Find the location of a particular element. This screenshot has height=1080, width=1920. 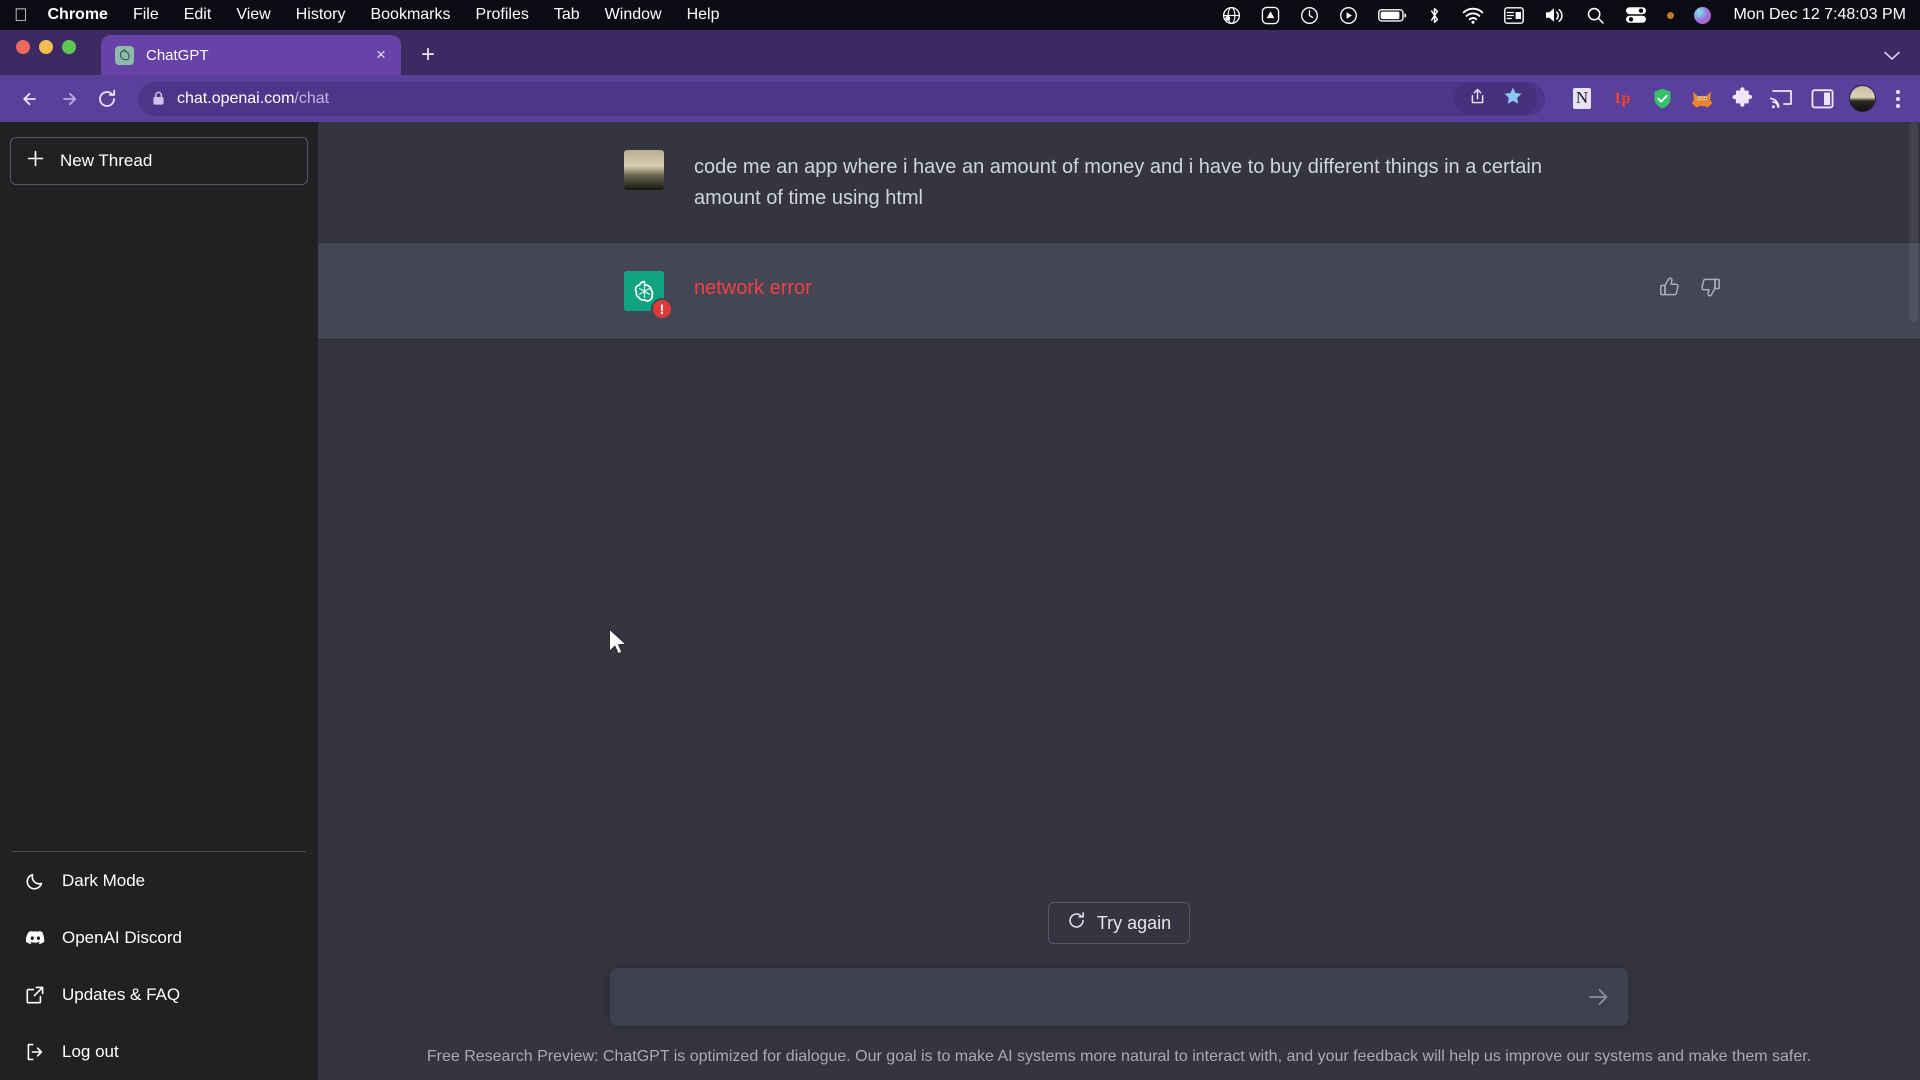

sidebar-item-openai-discord: OpenAI Discord is located at coordinates (159, 937).